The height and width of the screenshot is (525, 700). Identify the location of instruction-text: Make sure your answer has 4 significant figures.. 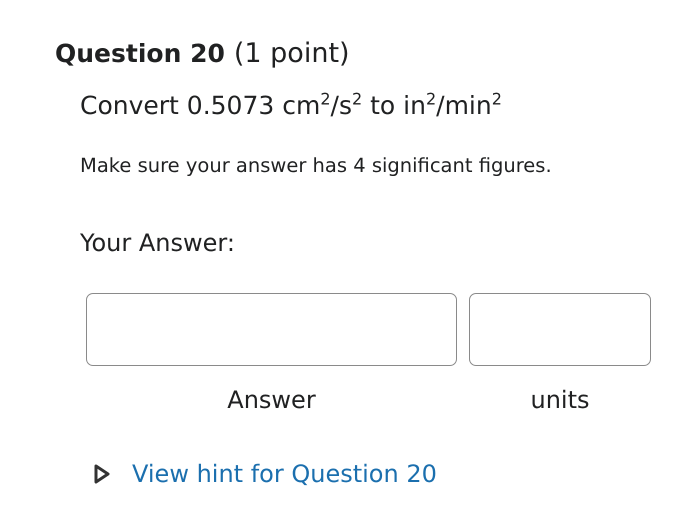
(316, 165).